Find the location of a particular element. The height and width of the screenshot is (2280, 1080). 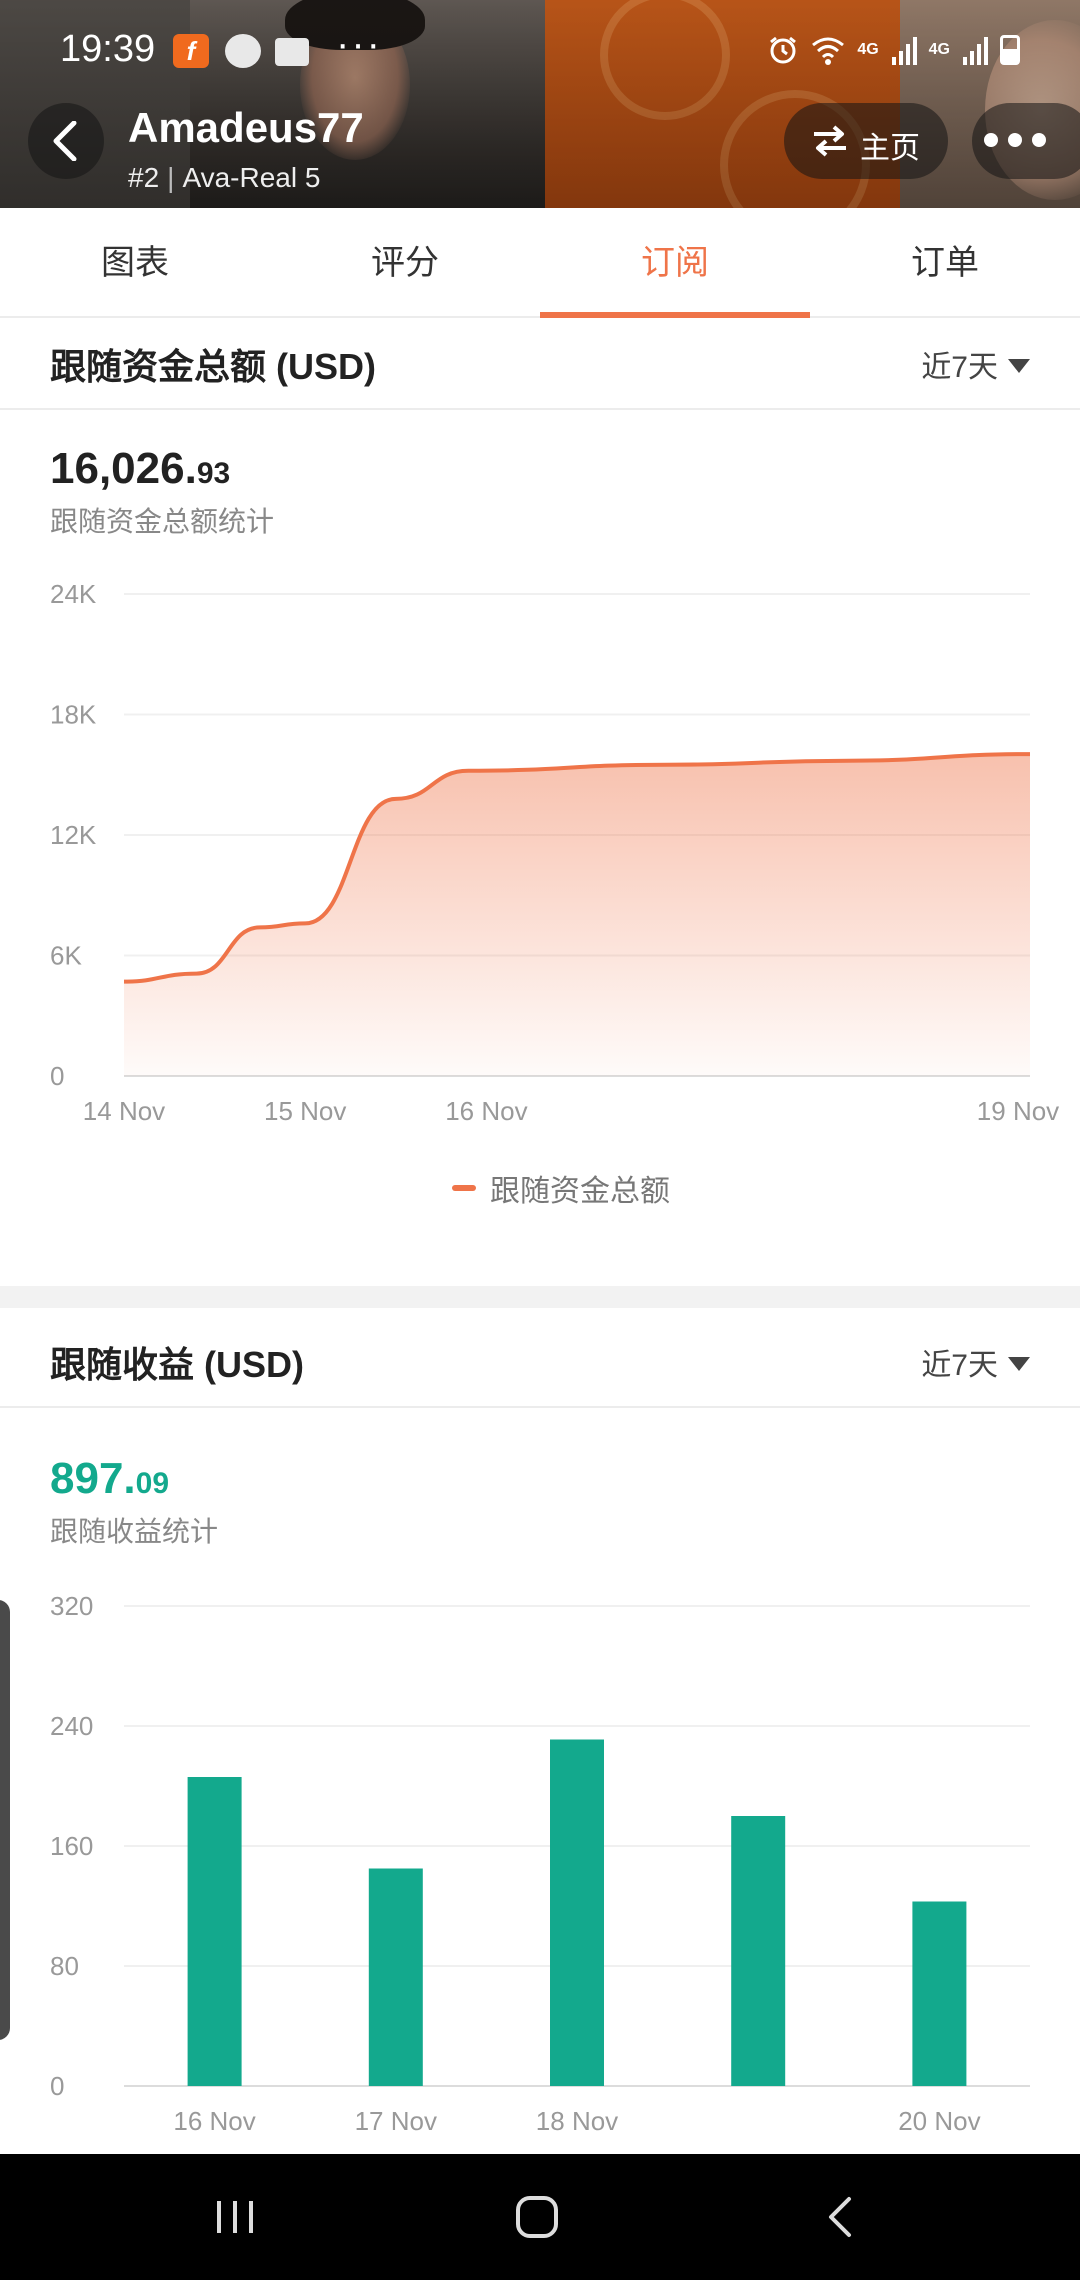

back-icon is located at coordinates (840, 2217).